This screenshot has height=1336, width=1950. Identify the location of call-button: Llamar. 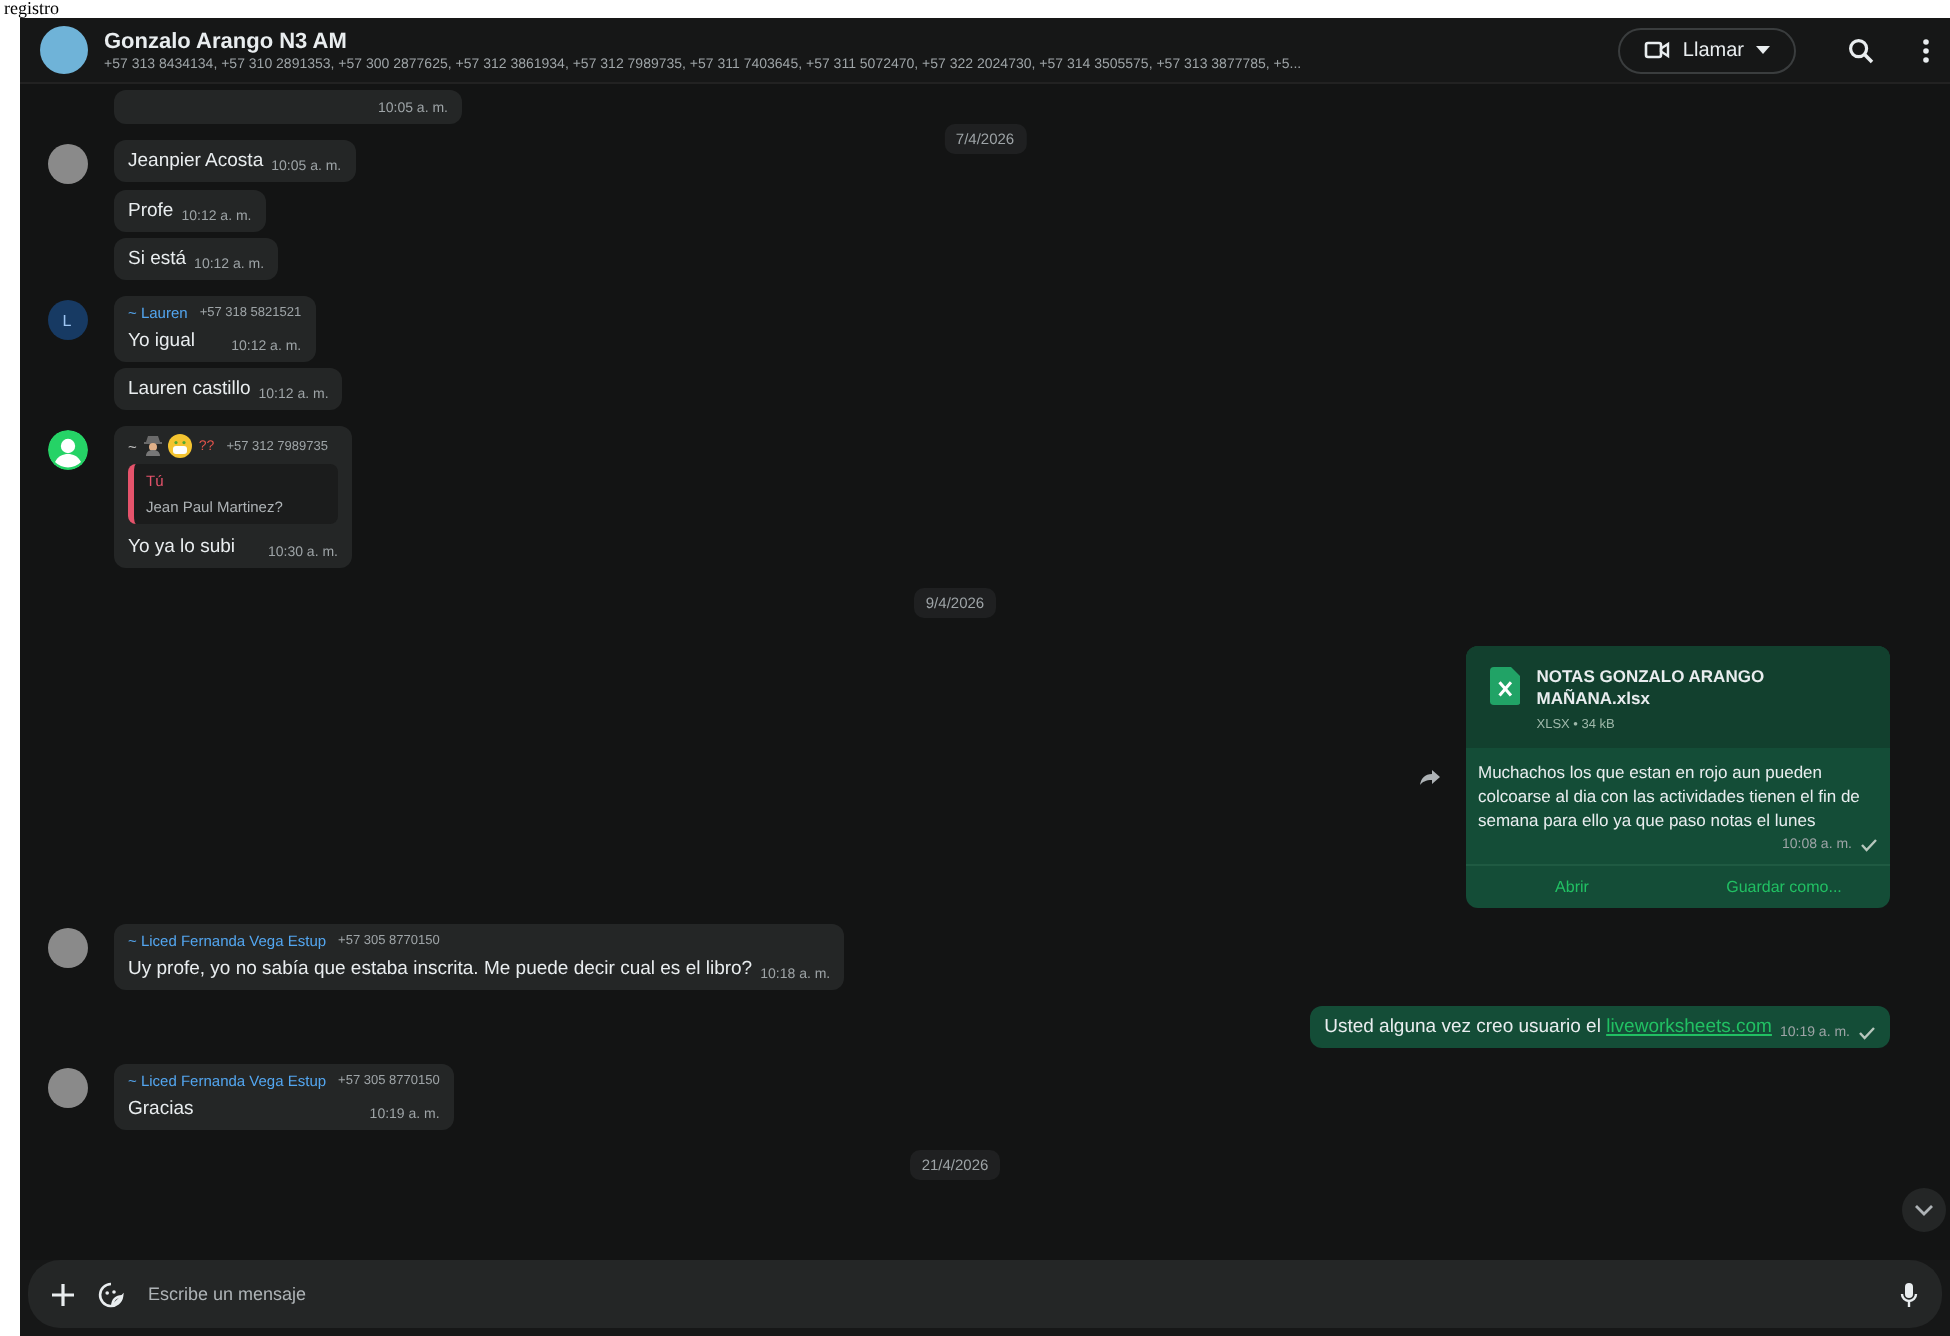
(1707, 50).